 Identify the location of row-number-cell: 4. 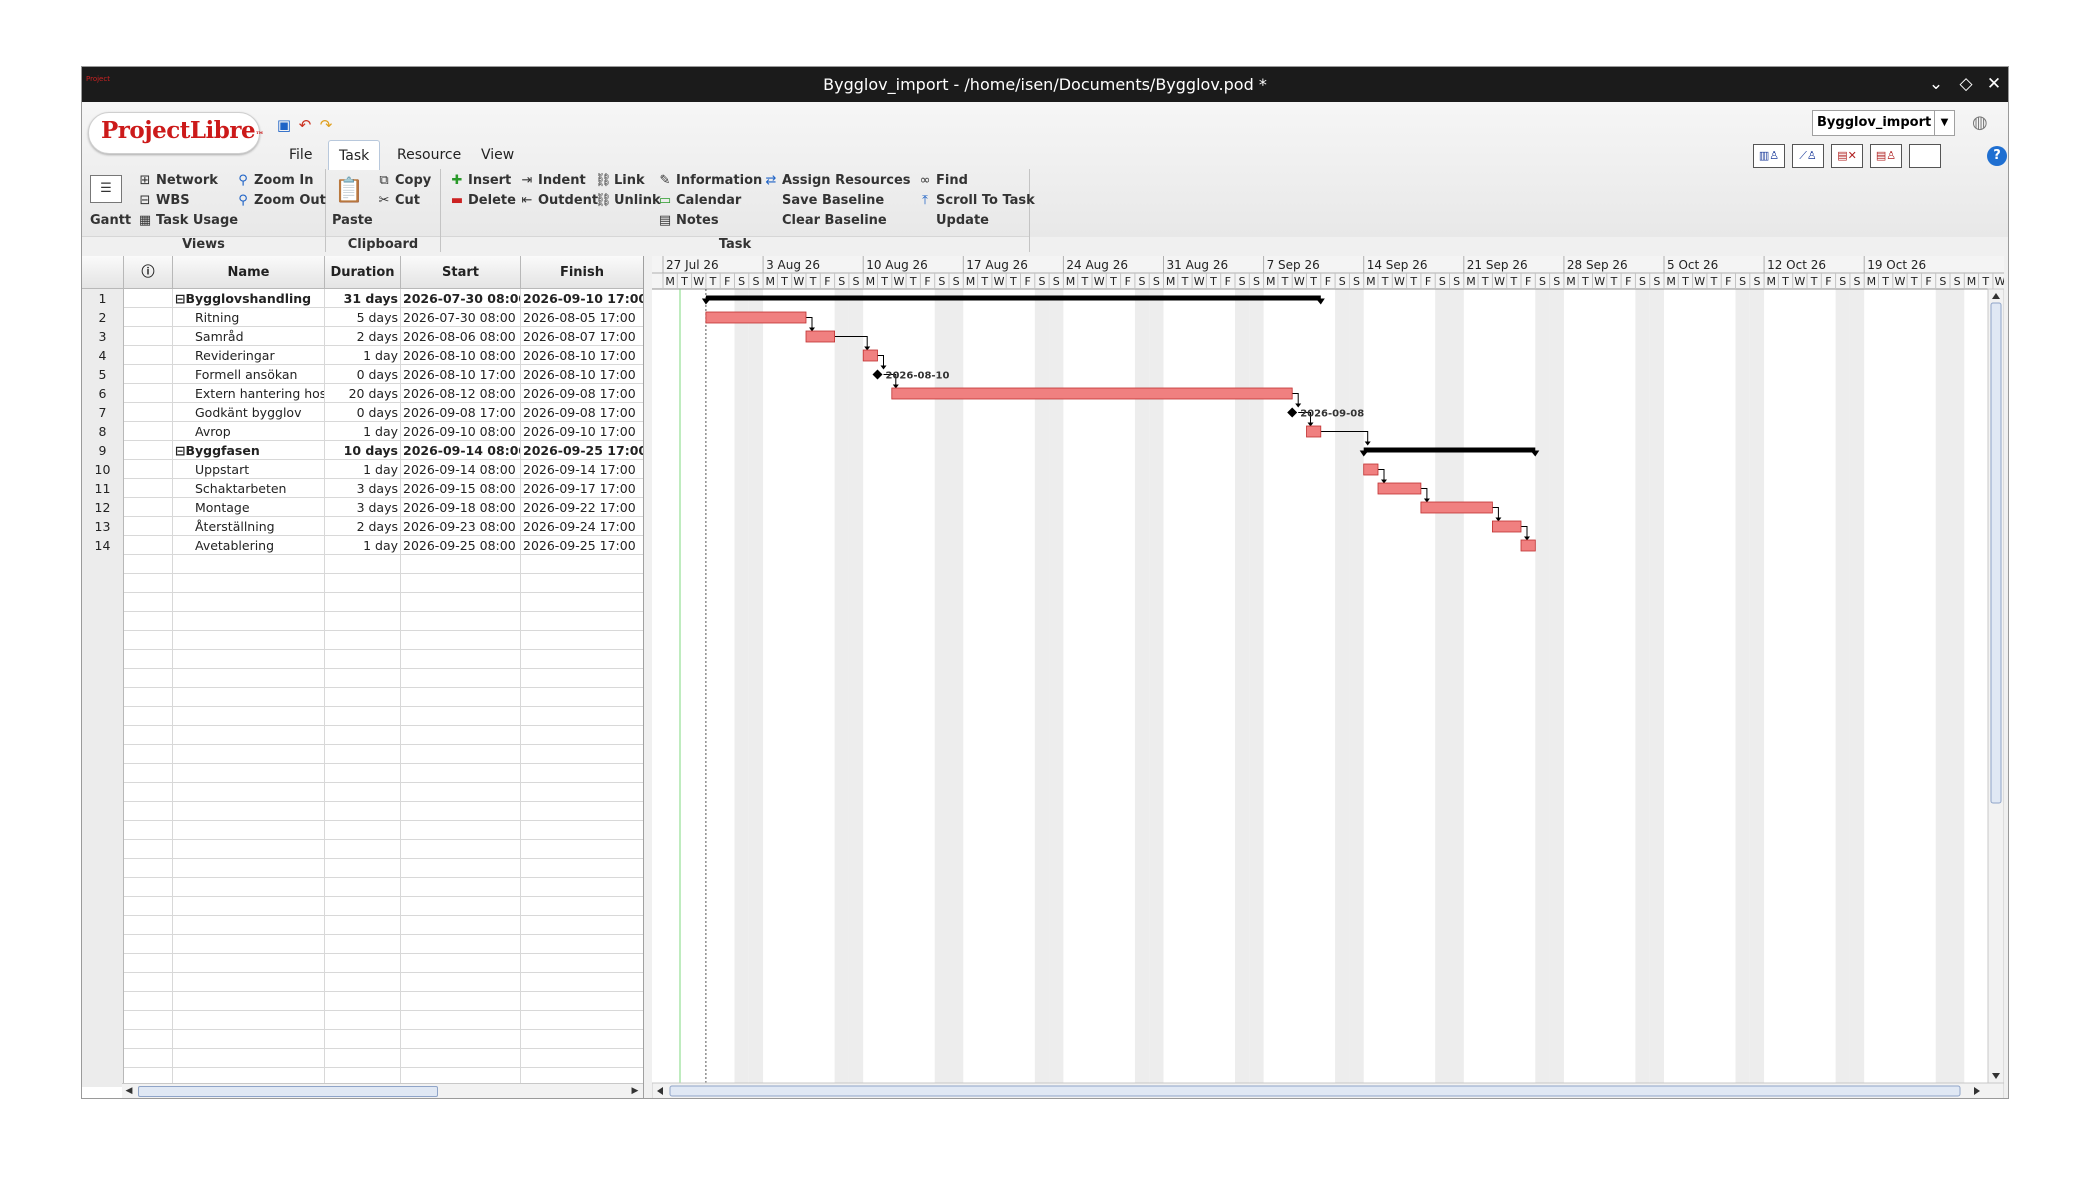
(103, 355).